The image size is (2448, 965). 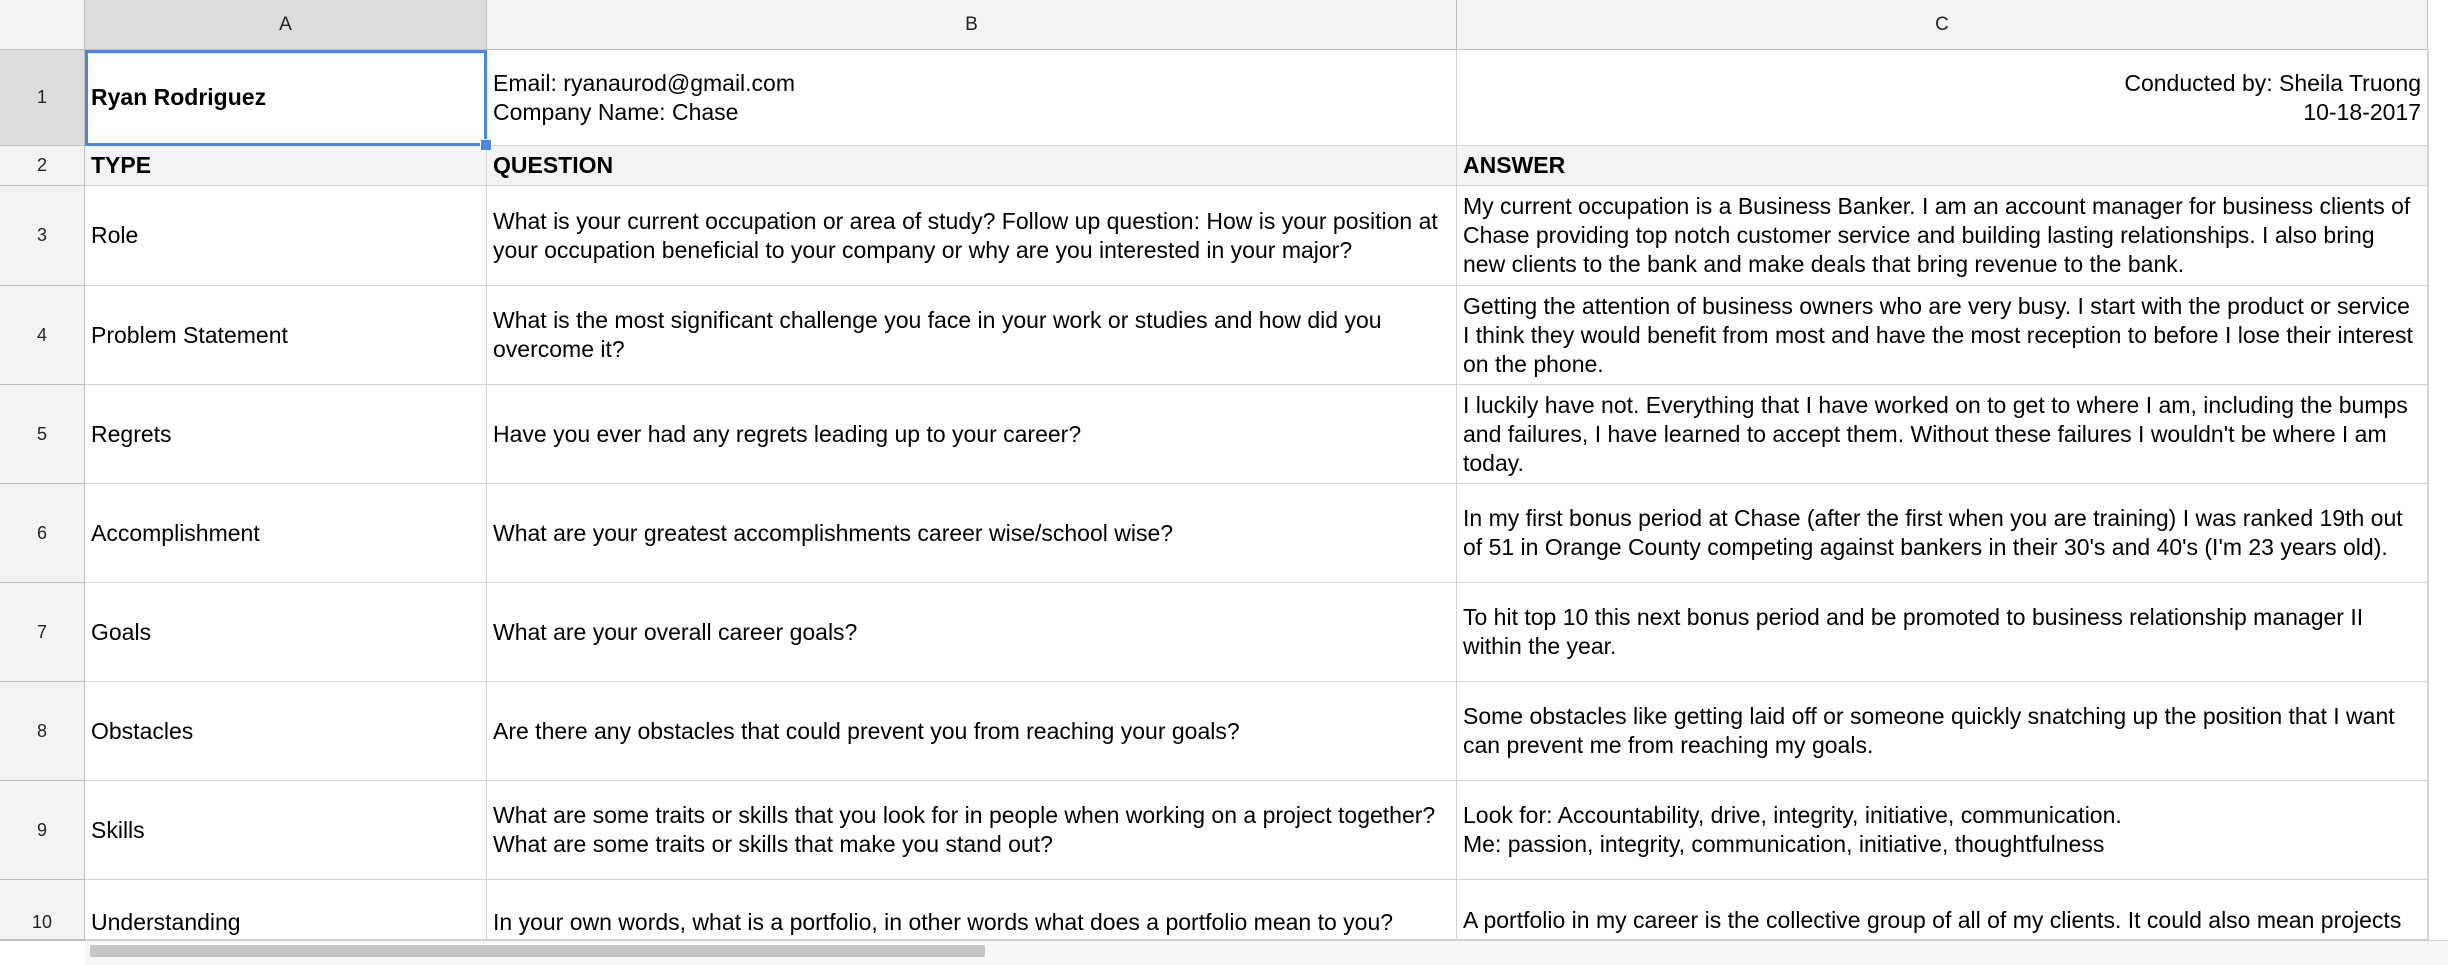 I want to click on row-label: 7, so click(x=41, y=631).